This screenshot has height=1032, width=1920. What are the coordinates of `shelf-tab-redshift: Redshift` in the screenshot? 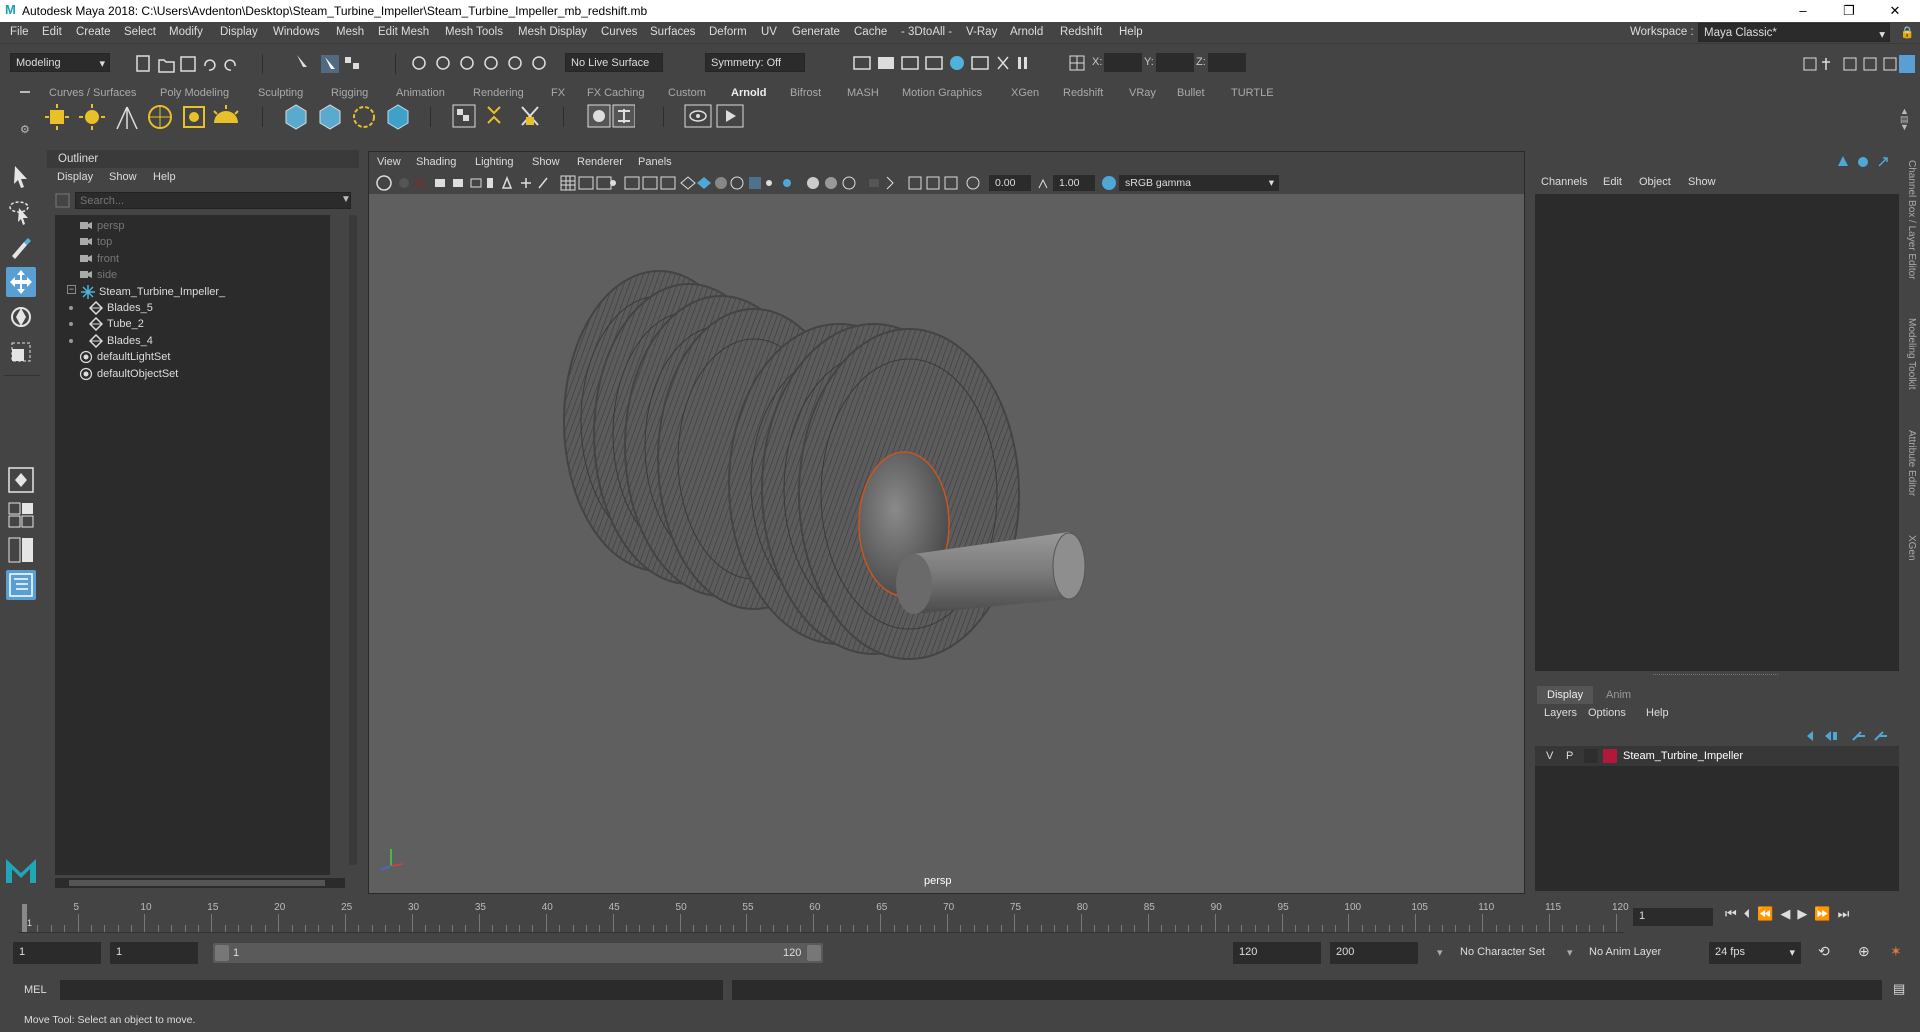 It's located at (1083, 93).